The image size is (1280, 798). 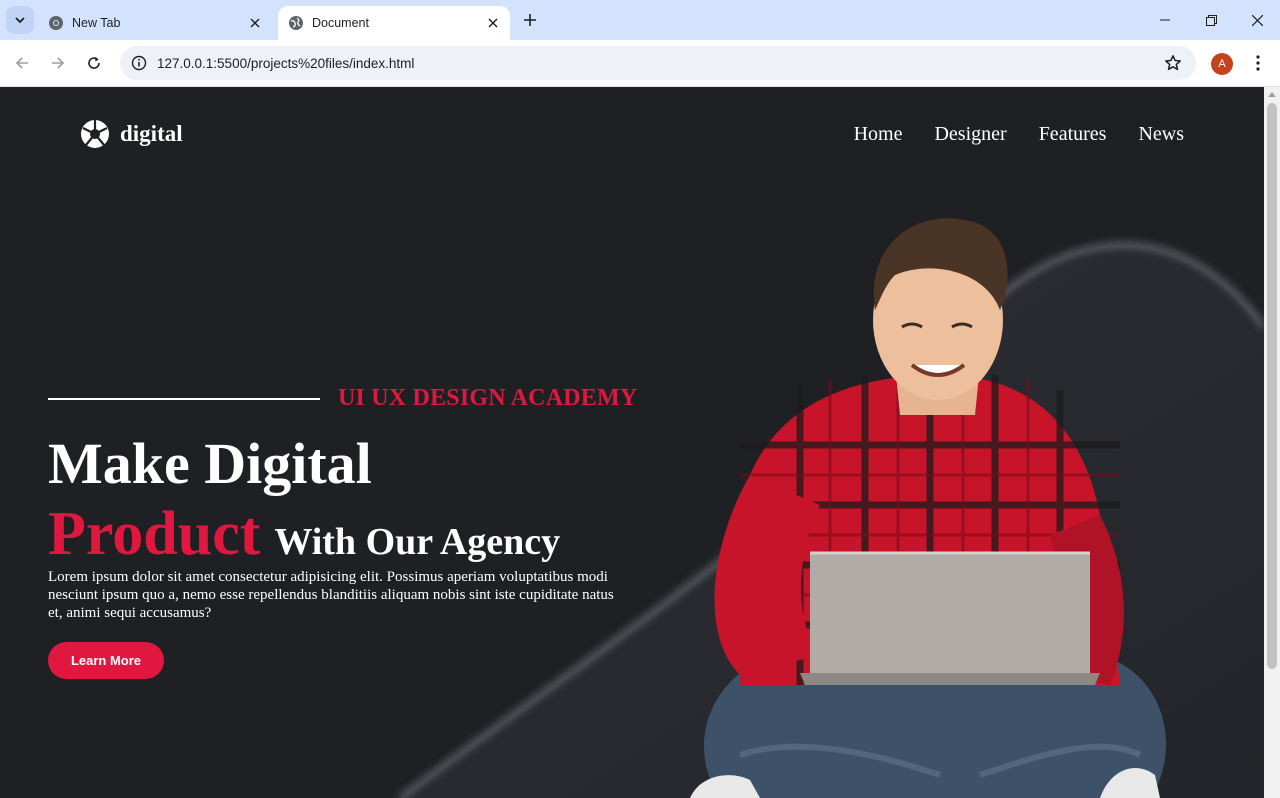 I want to click on kicker-text: UI UX DESIGN ACADEMY, so click(x=488, y=398).